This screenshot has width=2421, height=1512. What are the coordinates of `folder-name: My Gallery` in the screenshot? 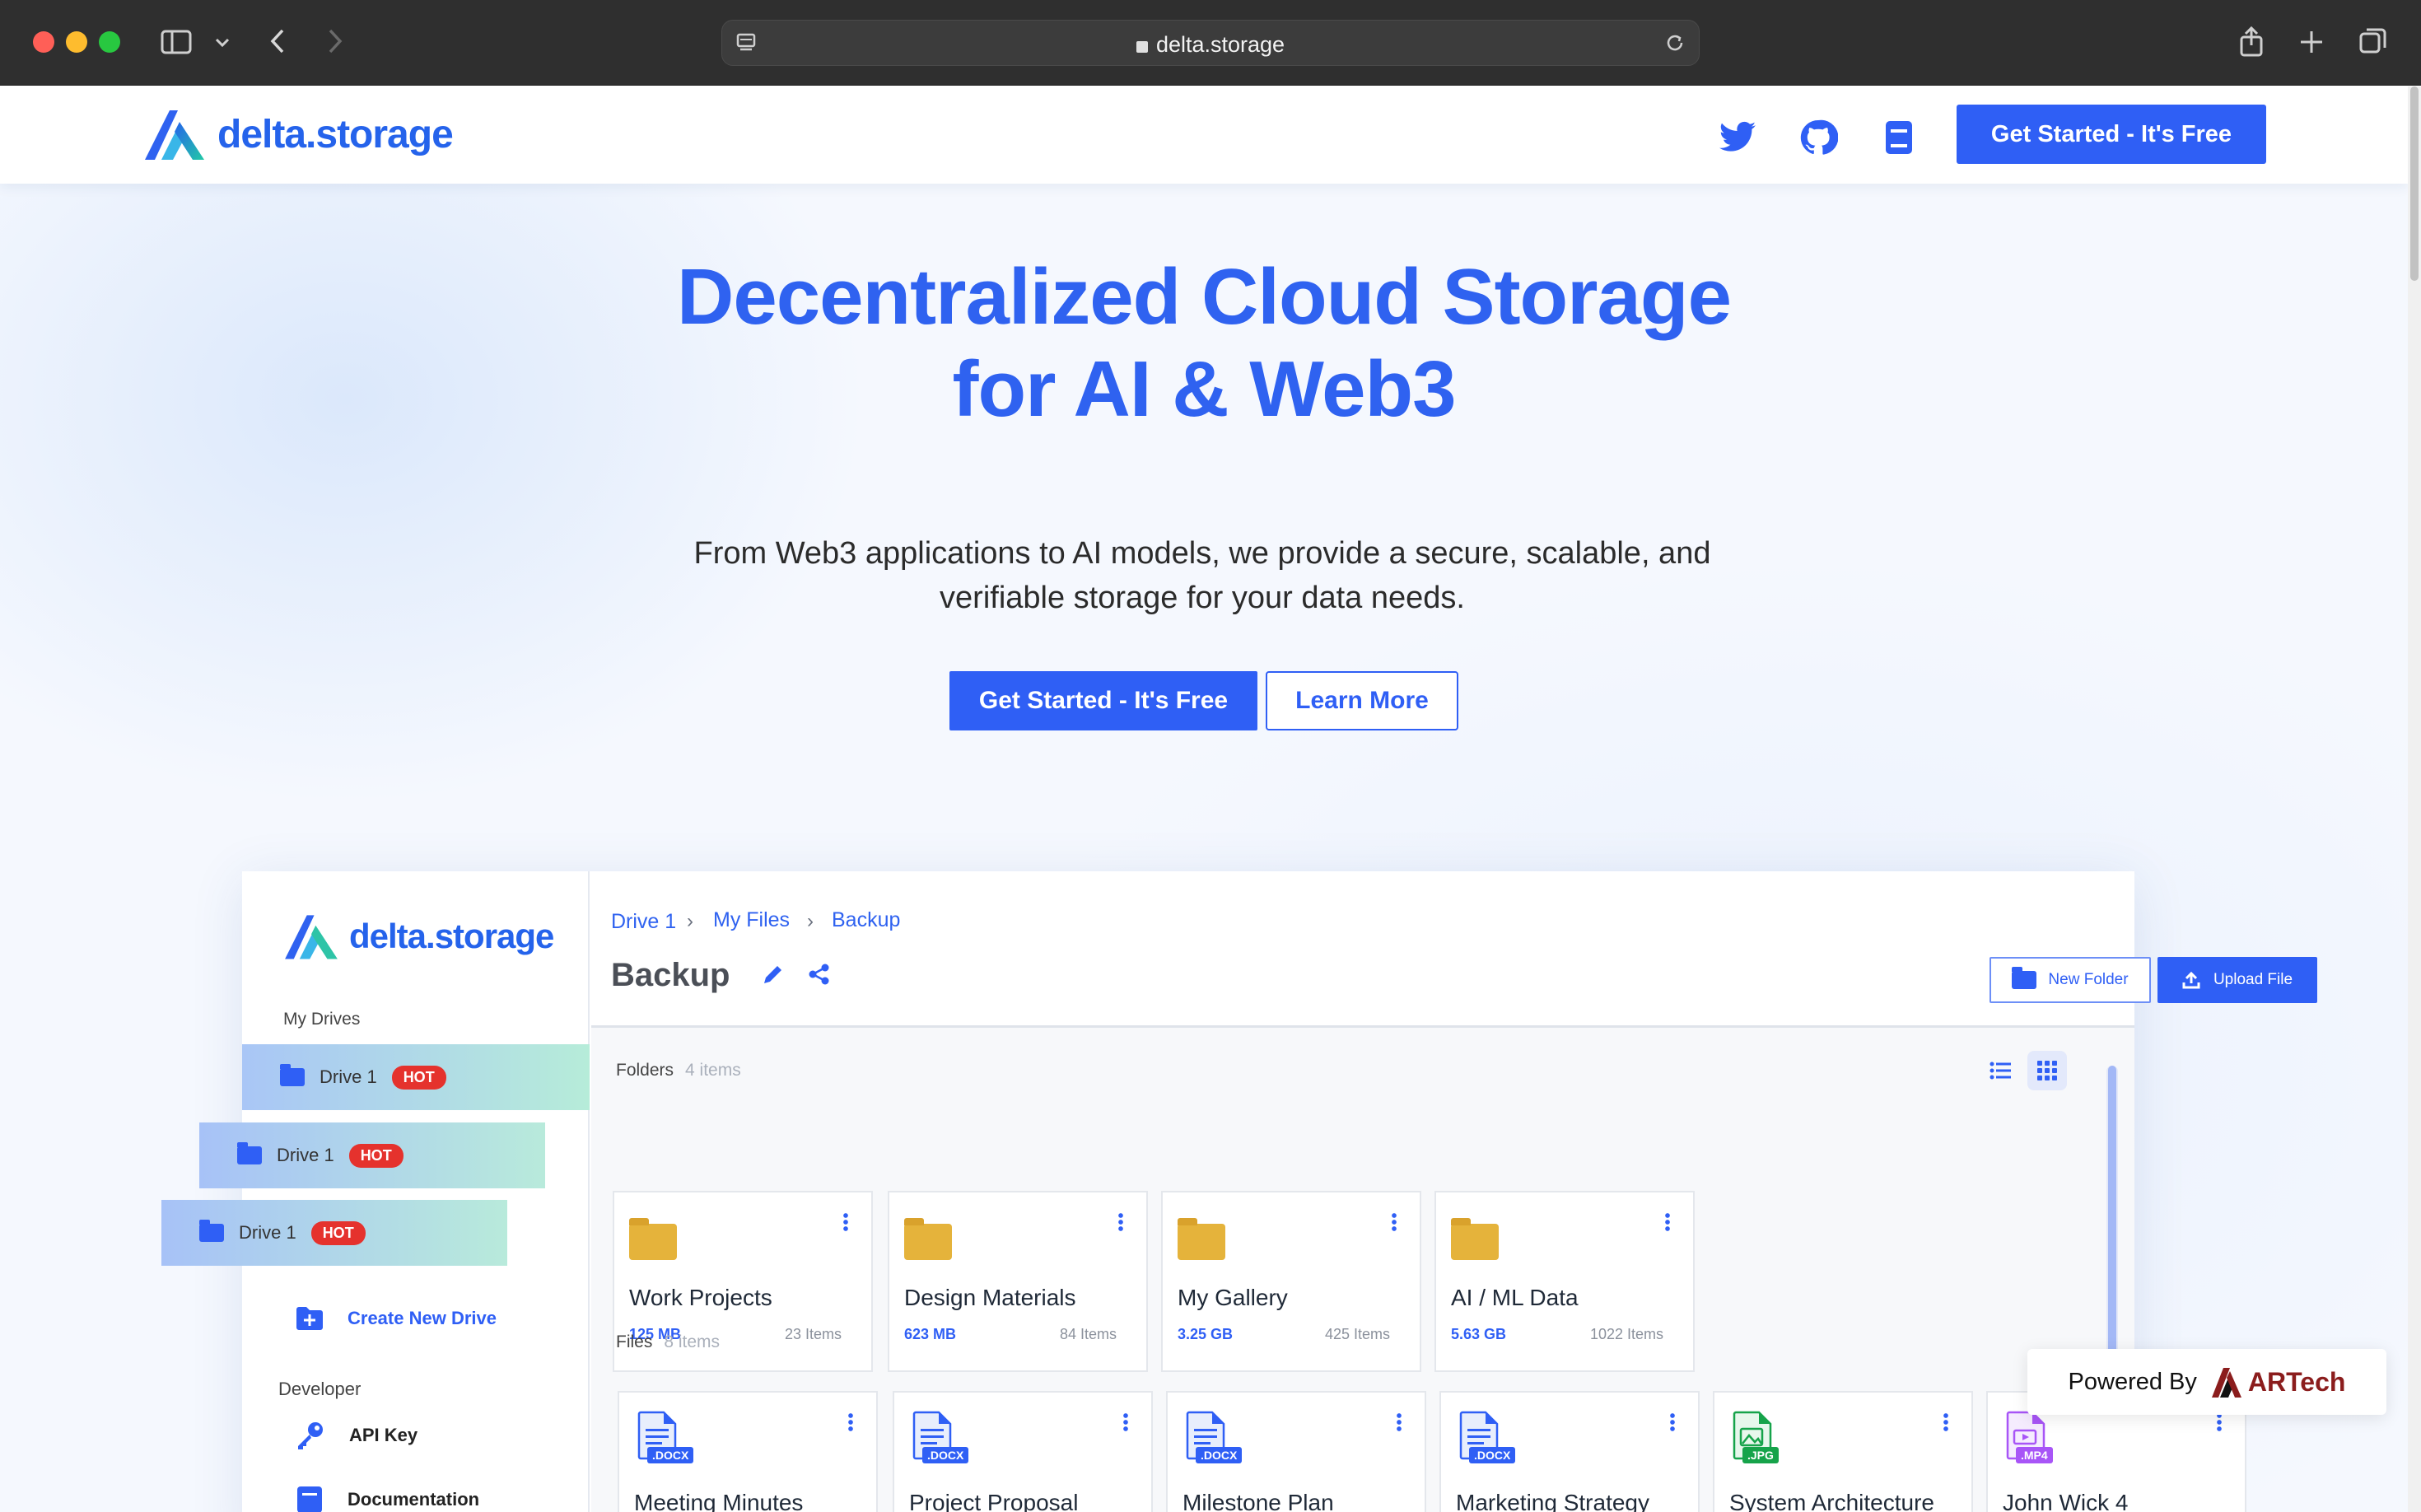 It's located at (1233, 1297).